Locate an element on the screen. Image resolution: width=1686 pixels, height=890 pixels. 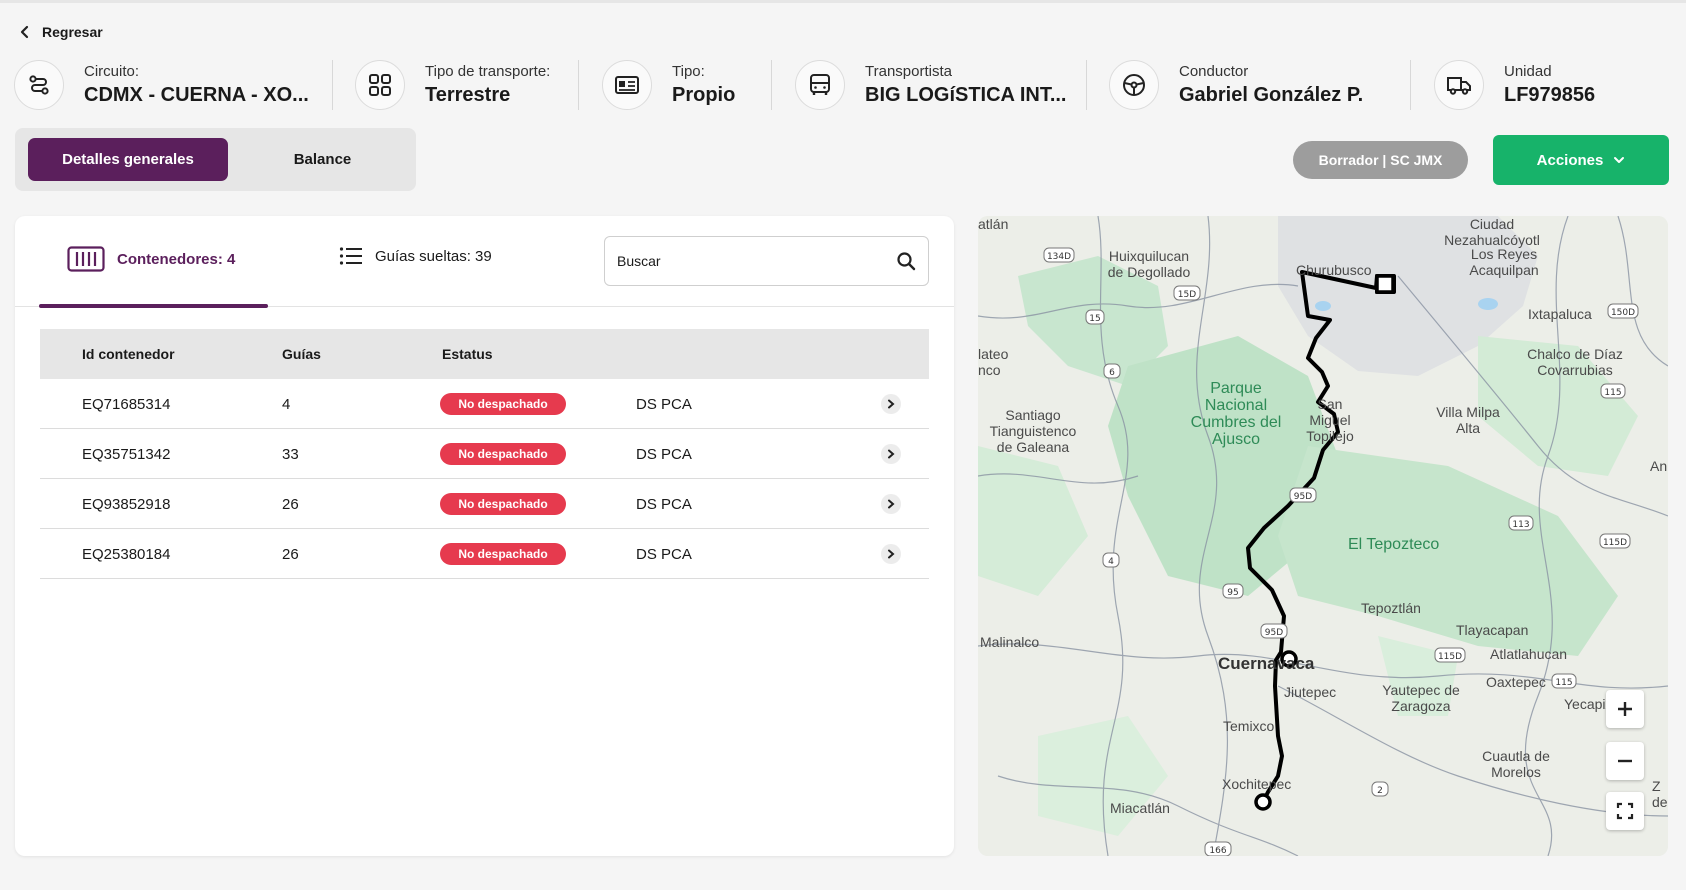
table-row: EQ35751342 33 No despachado DS PCA is located at coordinates (484, 454).